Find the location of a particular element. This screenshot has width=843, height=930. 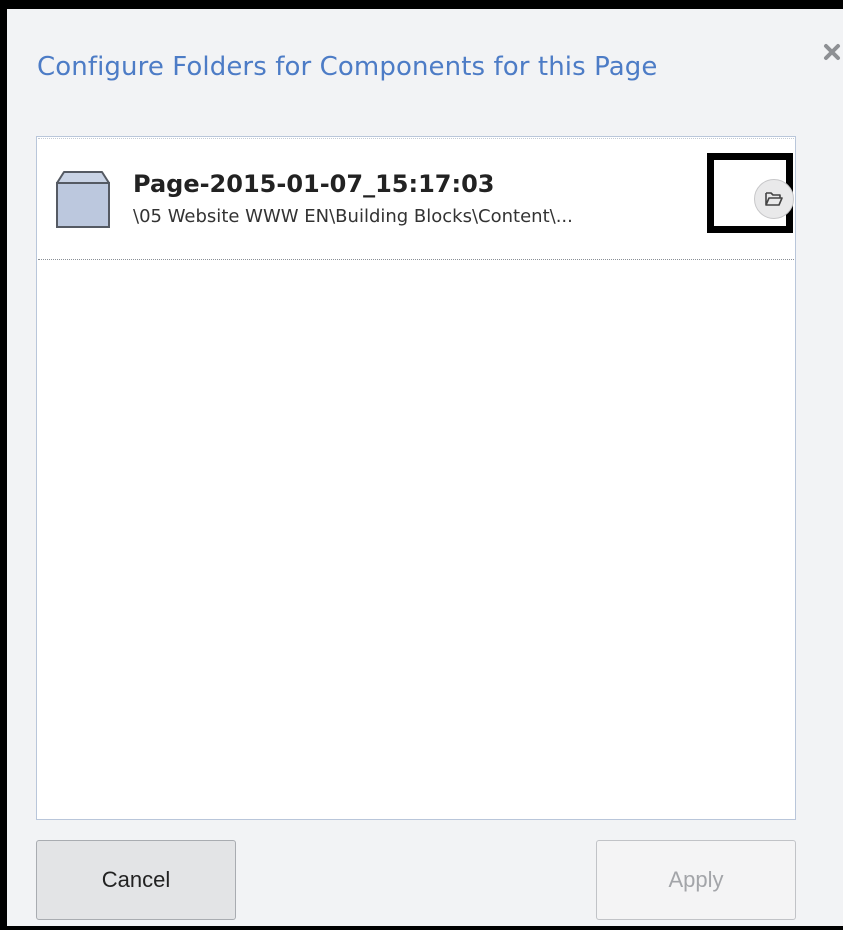

page-box-icon is located at coordinates (83, 199).